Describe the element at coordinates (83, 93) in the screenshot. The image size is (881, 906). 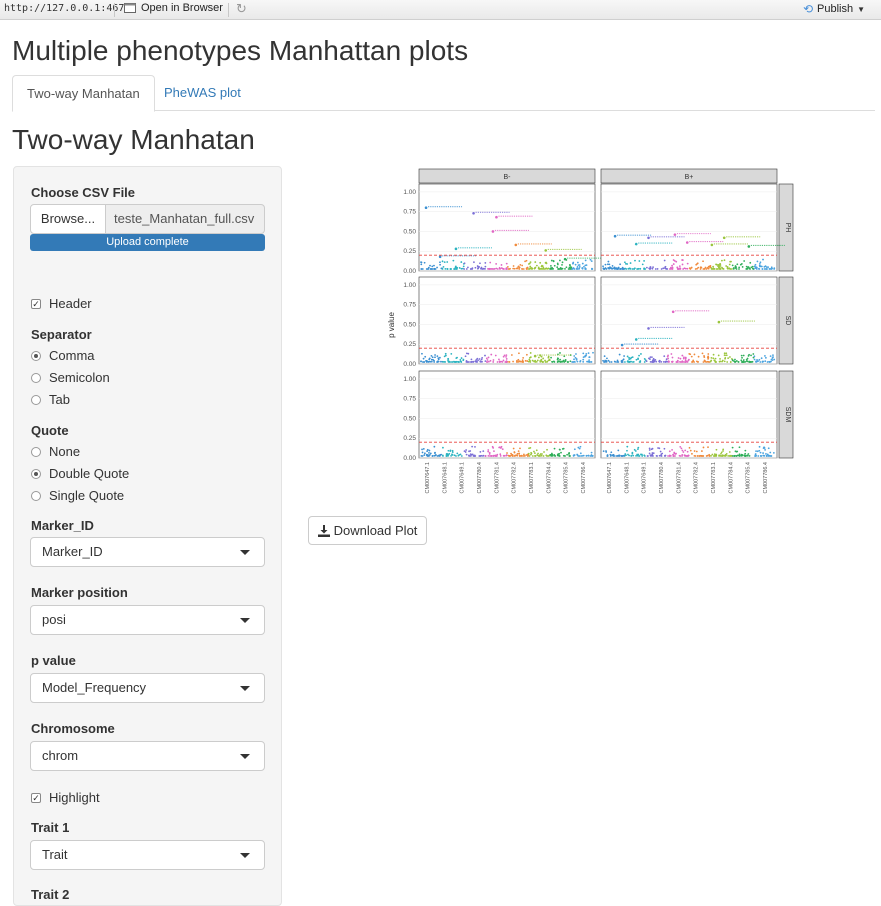
I see `tab-two-way-manhatan: Two-way Manhatan` at that location.